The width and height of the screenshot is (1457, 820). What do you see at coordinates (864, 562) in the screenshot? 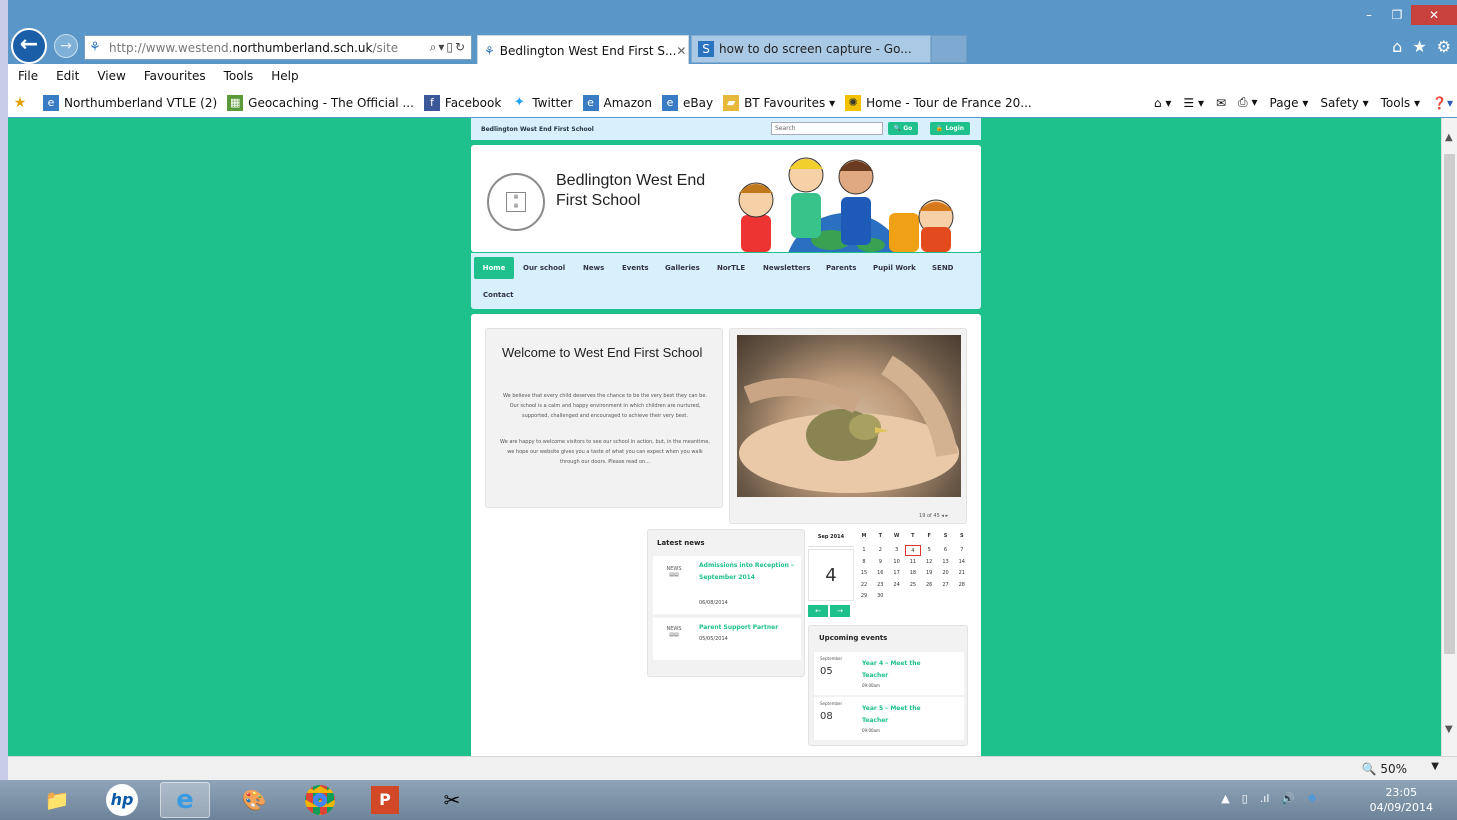
I see `calendar-day: 8` at bounding box center [864, 562].